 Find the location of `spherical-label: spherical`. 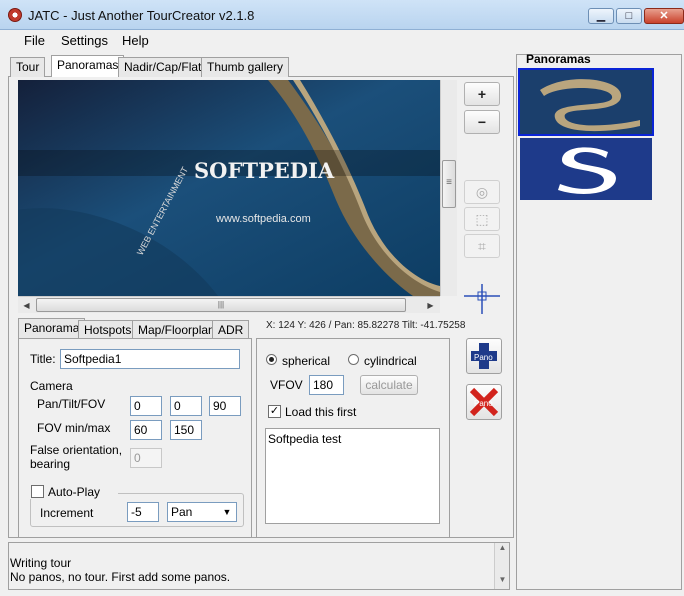

spherical-label: spherical is located at coordinates (306, 361).